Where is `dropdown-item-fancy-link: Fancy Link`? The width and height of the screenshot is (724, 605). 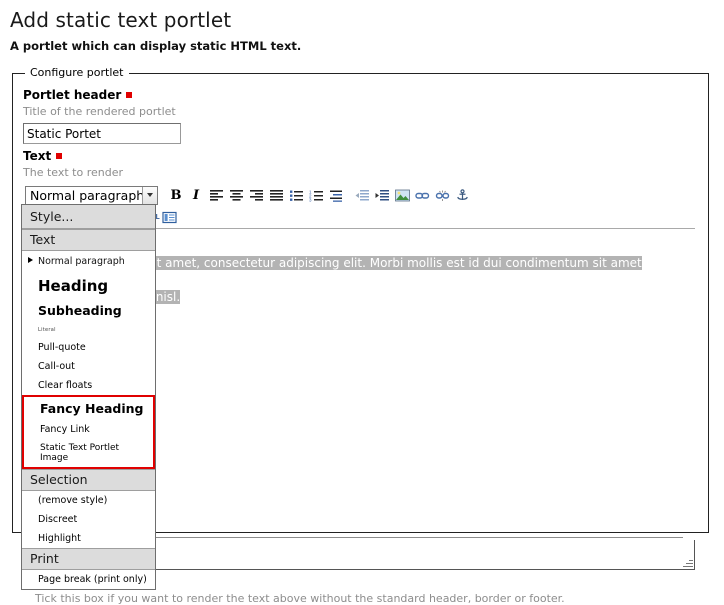
dropdown-item-fancy-link: Fancy Link is located at coordinates (88, 429).